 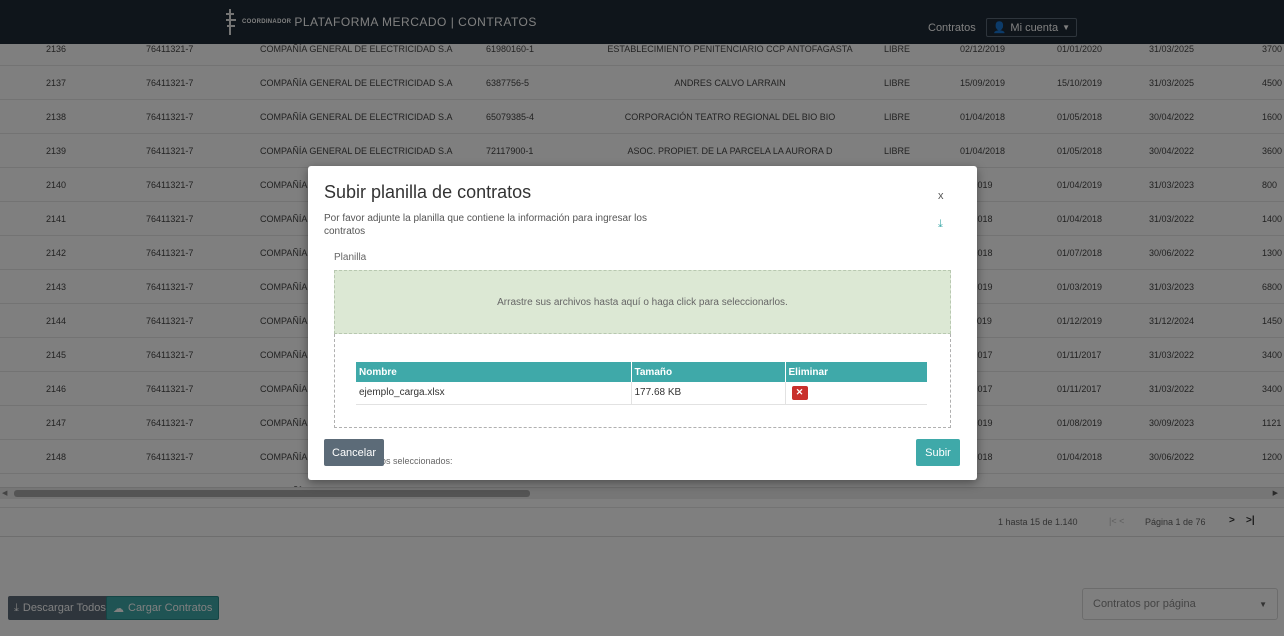 What do you see at coordinates (707, 393) in the screenshot?
I see `file-size: 177.68 KB` at bounding box center [707, 393].